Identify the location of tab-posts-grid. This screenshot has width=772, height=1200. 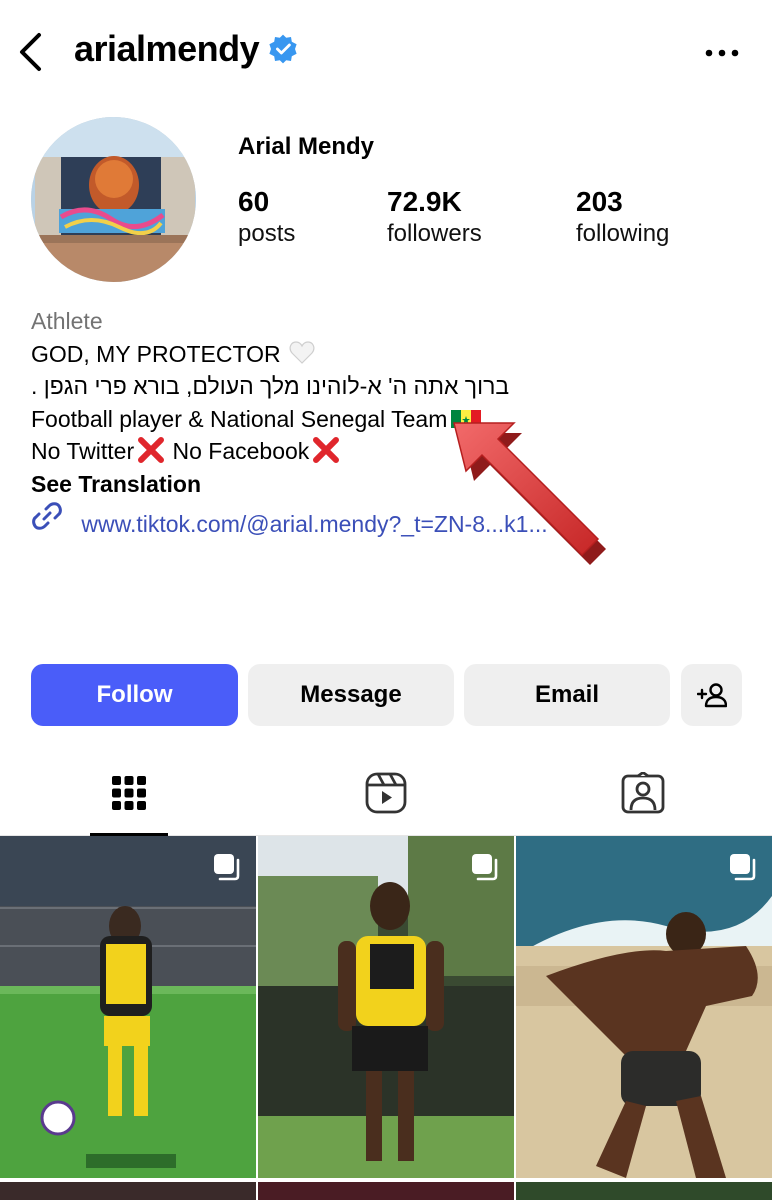
(128, 793).